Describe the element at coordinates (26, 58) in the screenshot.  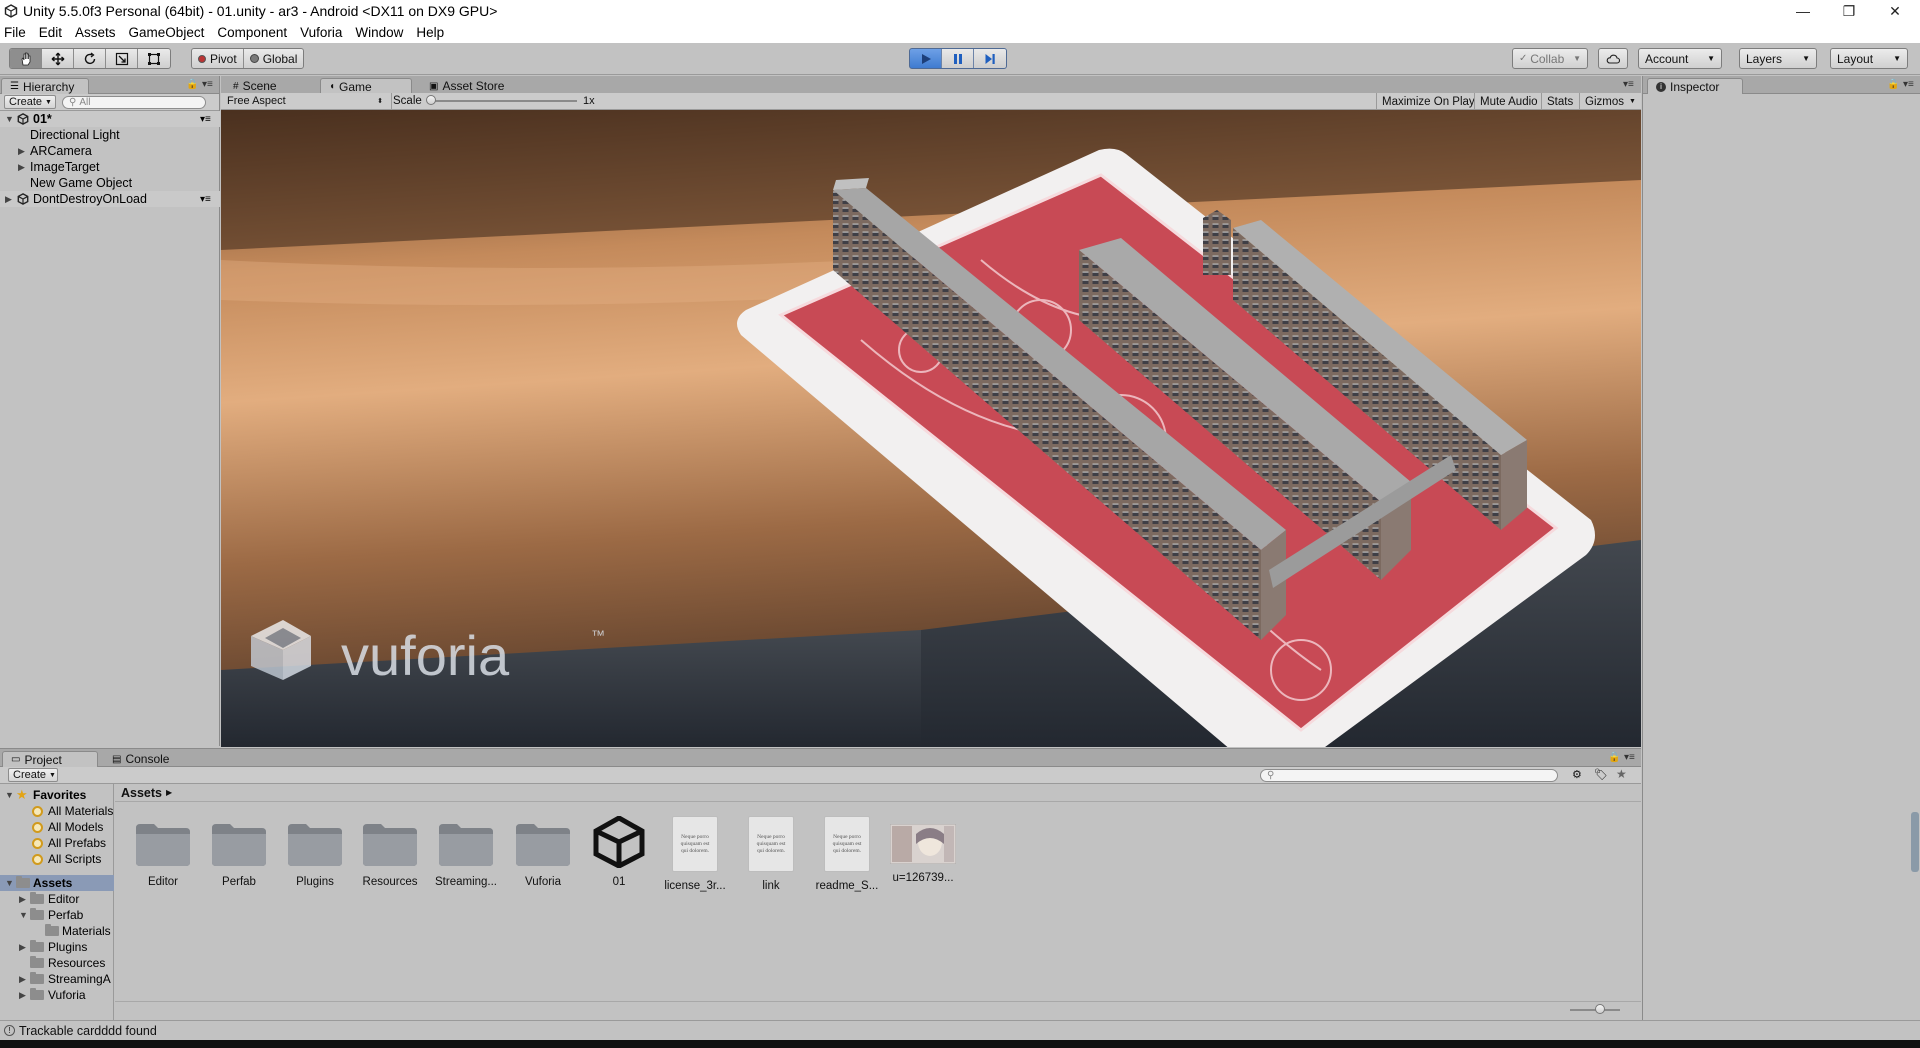
I see `hand-tool-button` at that location.